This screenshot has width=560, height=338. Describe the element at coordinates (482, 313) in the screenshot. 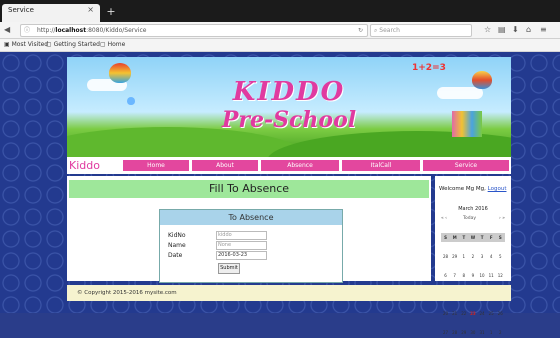

I see `calendar-day: 24` at that location.